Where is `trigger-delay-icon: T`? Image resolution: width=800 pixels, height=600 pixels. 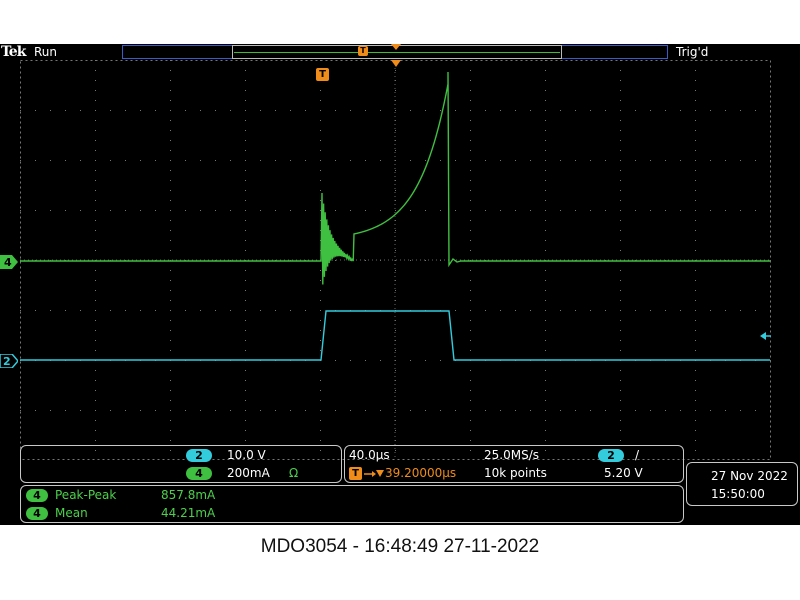 trigger-delay-icon: T is located at coordinates (355, 473).